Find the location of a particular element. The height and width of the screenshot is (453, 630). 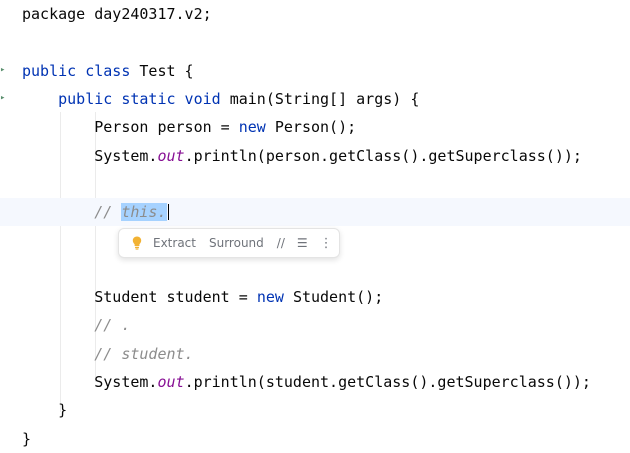

code-token: Test { is located at coordinates (166, 70).